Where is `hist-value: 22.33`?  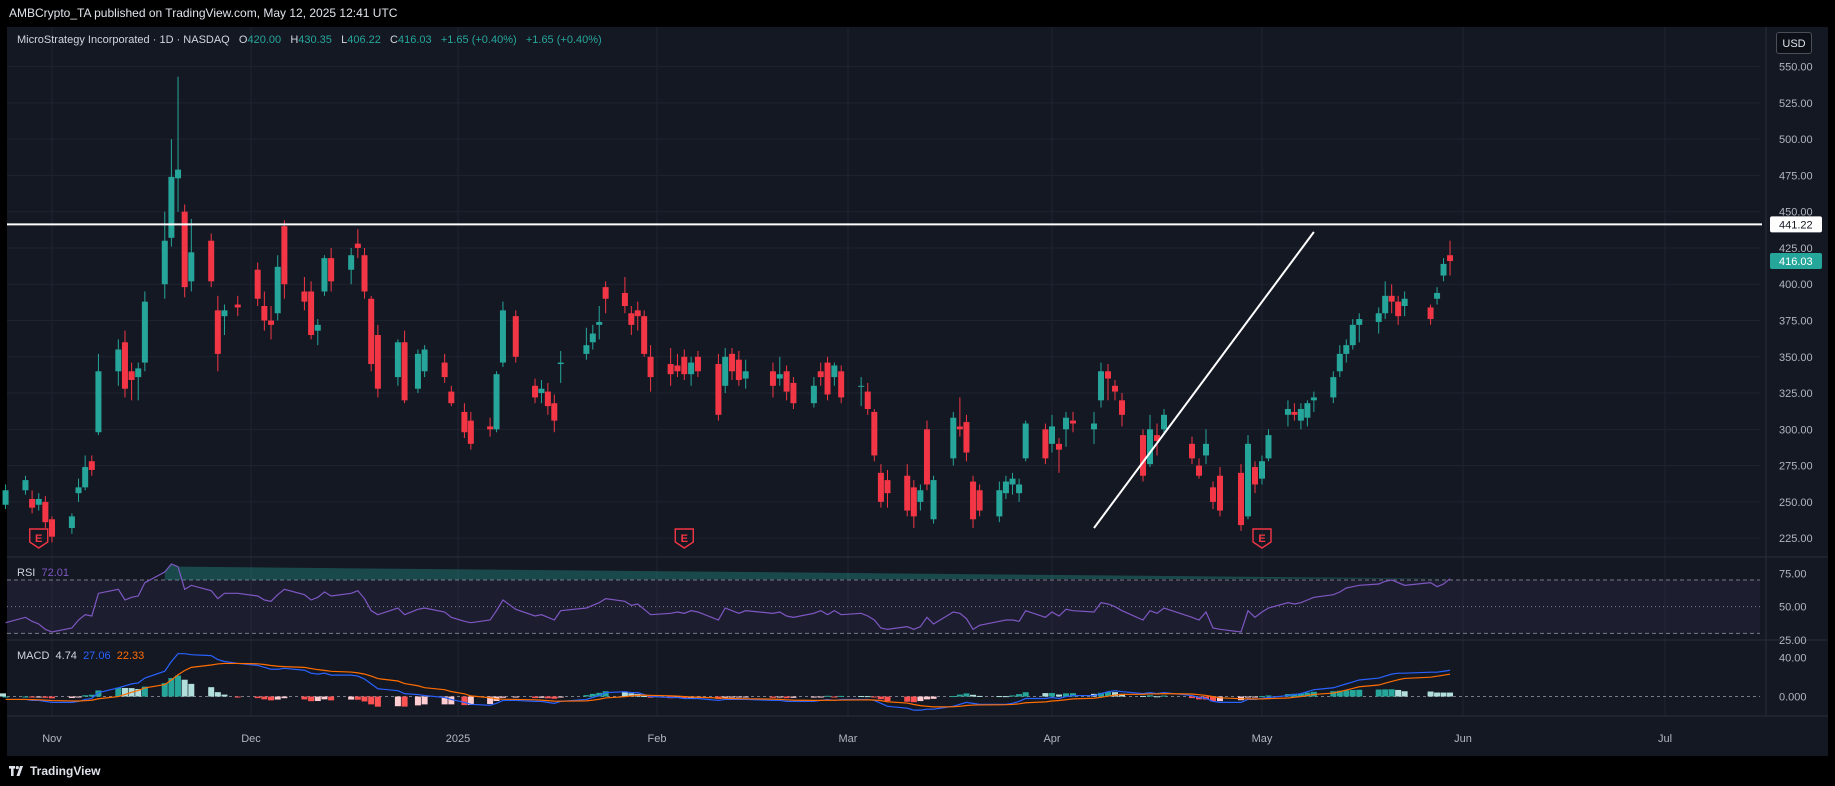
hist-value: 22.33 is located at coordinates (130, 656).